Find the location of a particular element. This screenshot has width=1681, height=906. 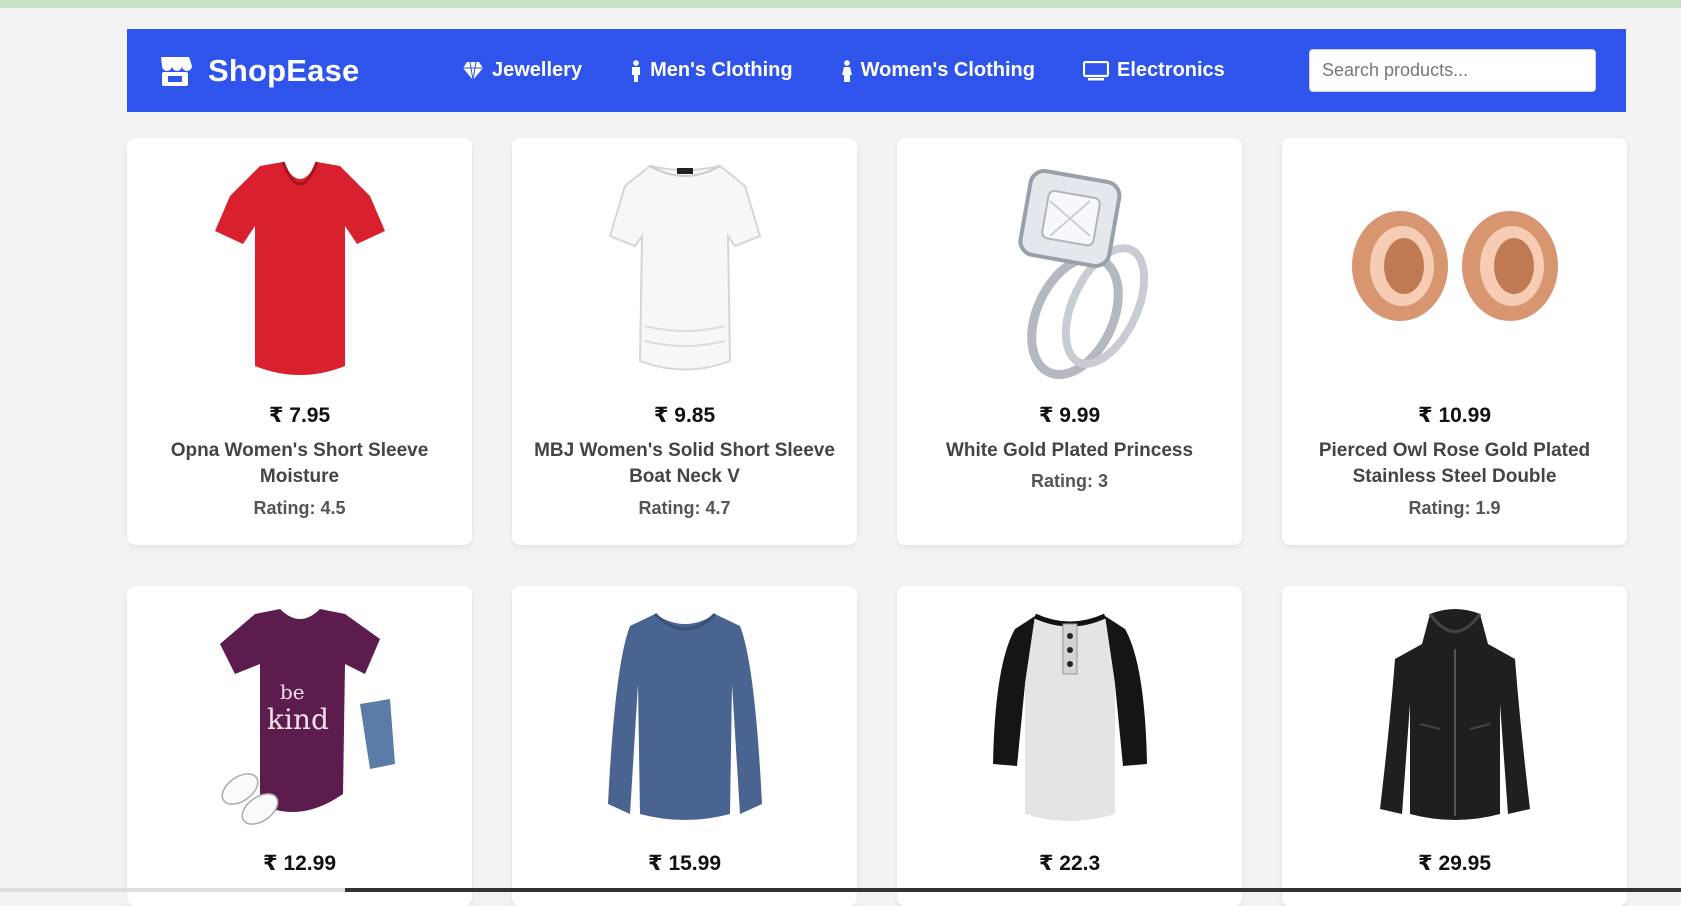

product-image-red-tshirt is located at coordinates (299, 271).